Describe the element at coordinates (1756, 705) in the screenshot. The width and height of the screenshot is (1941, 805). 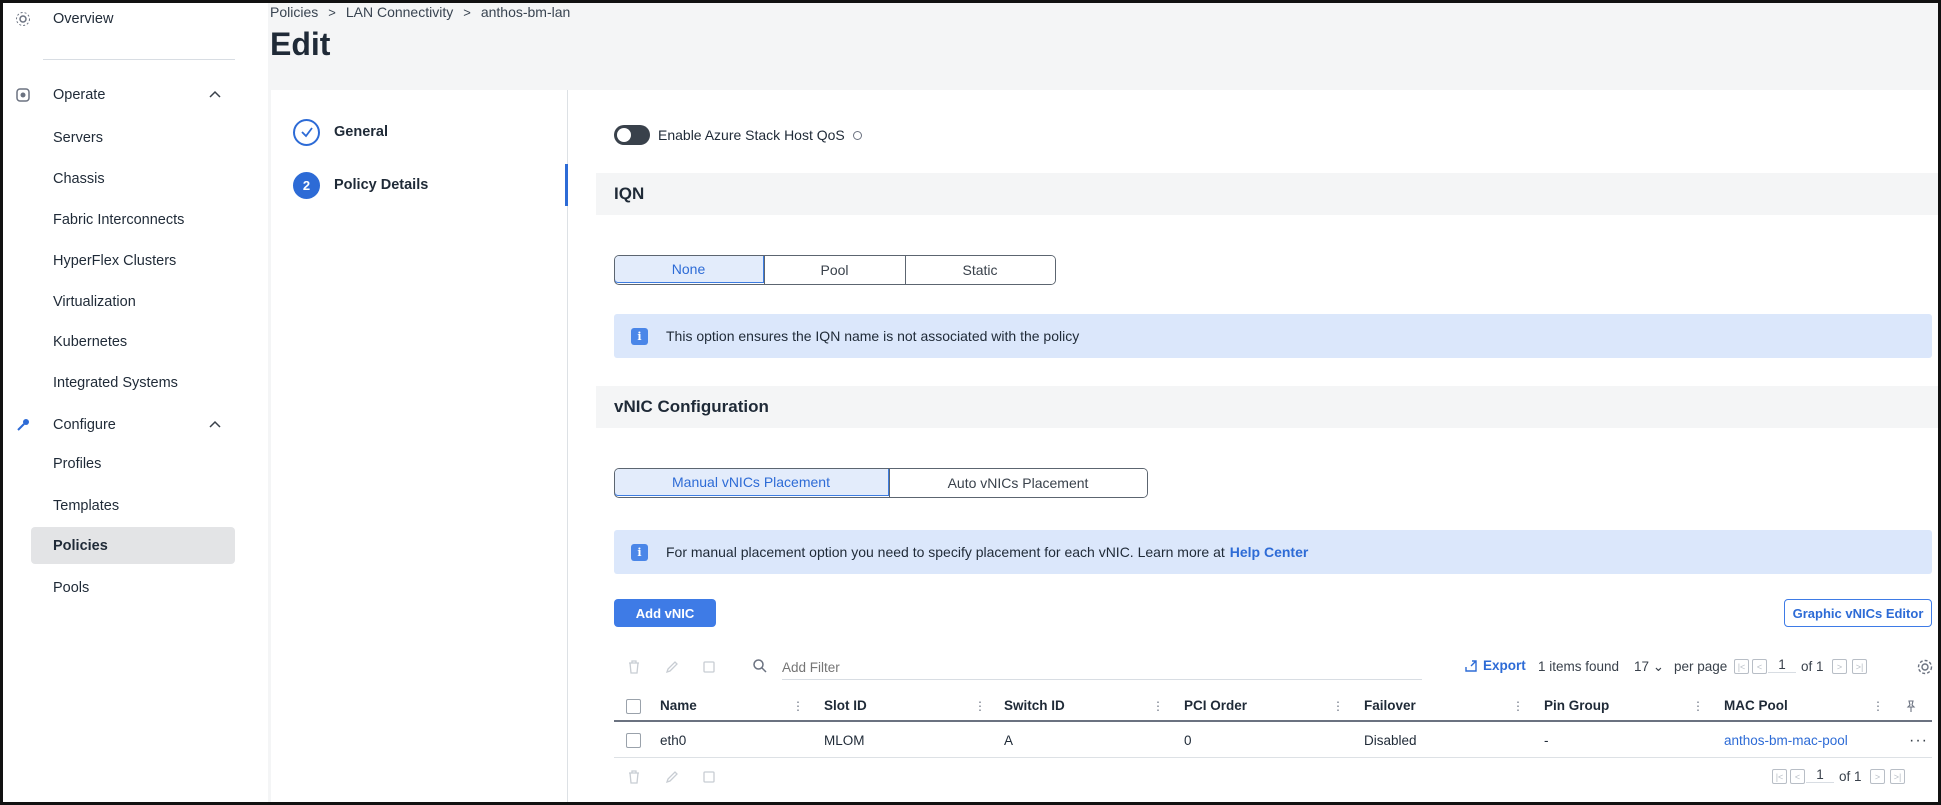
I see `column-header-mac-pool: MAC Pool` at that location.